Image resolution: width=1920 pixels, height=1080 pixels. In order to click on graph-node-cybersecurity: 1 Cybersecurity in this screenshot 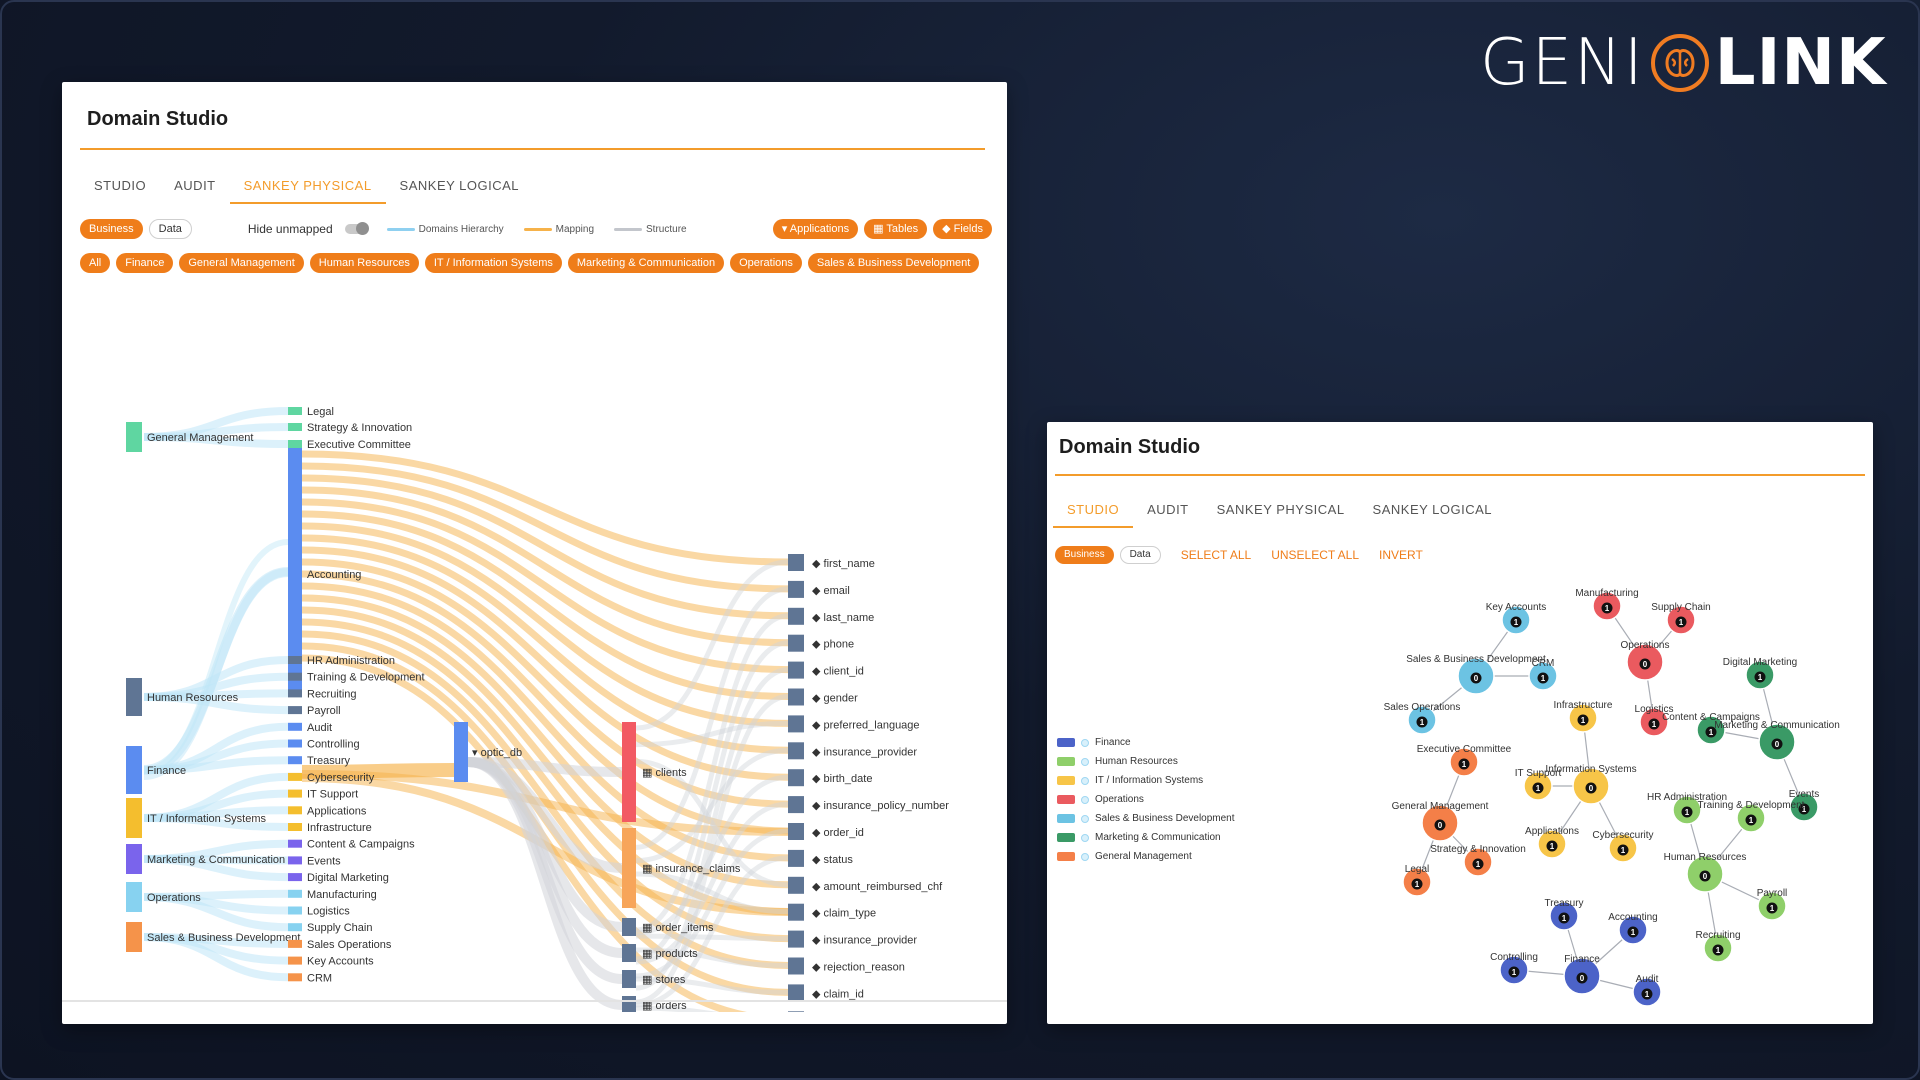, I will do `click(1623, 846)`.